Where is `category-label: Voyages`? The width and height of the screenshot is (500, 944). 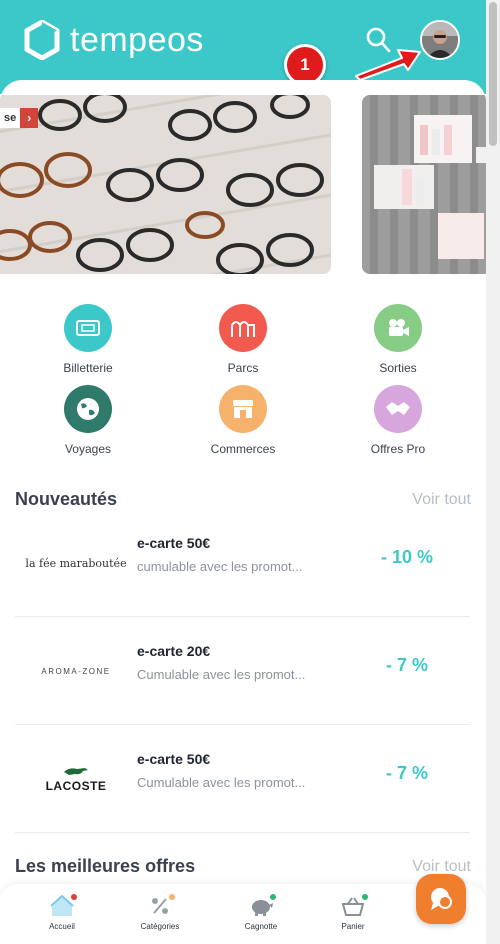
category-label: Voyages is located at coordinates (88, 449).